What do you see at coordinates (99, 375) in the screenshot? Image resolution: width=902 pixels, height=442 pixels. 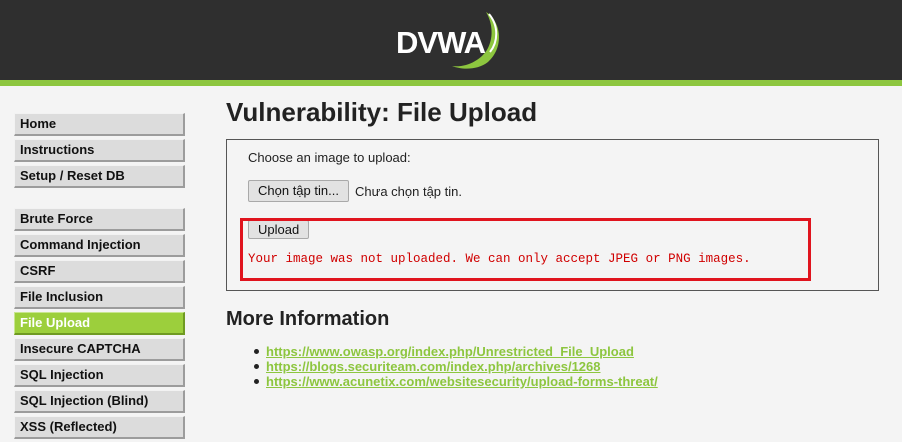 I see `sidebar-item-sql-injection: SQL Injection` at bounding box center [99, 375].